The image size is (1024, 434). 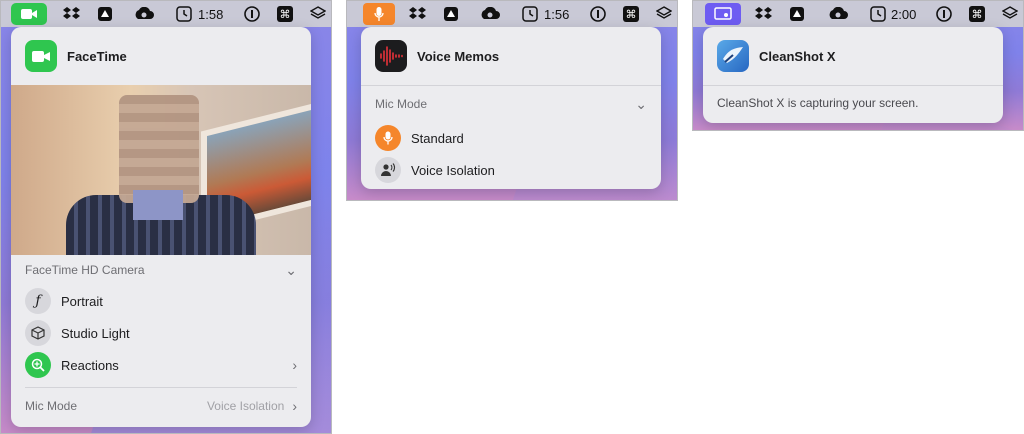 I want to click on clock-text: 1:58, so click(x=211, y=14).